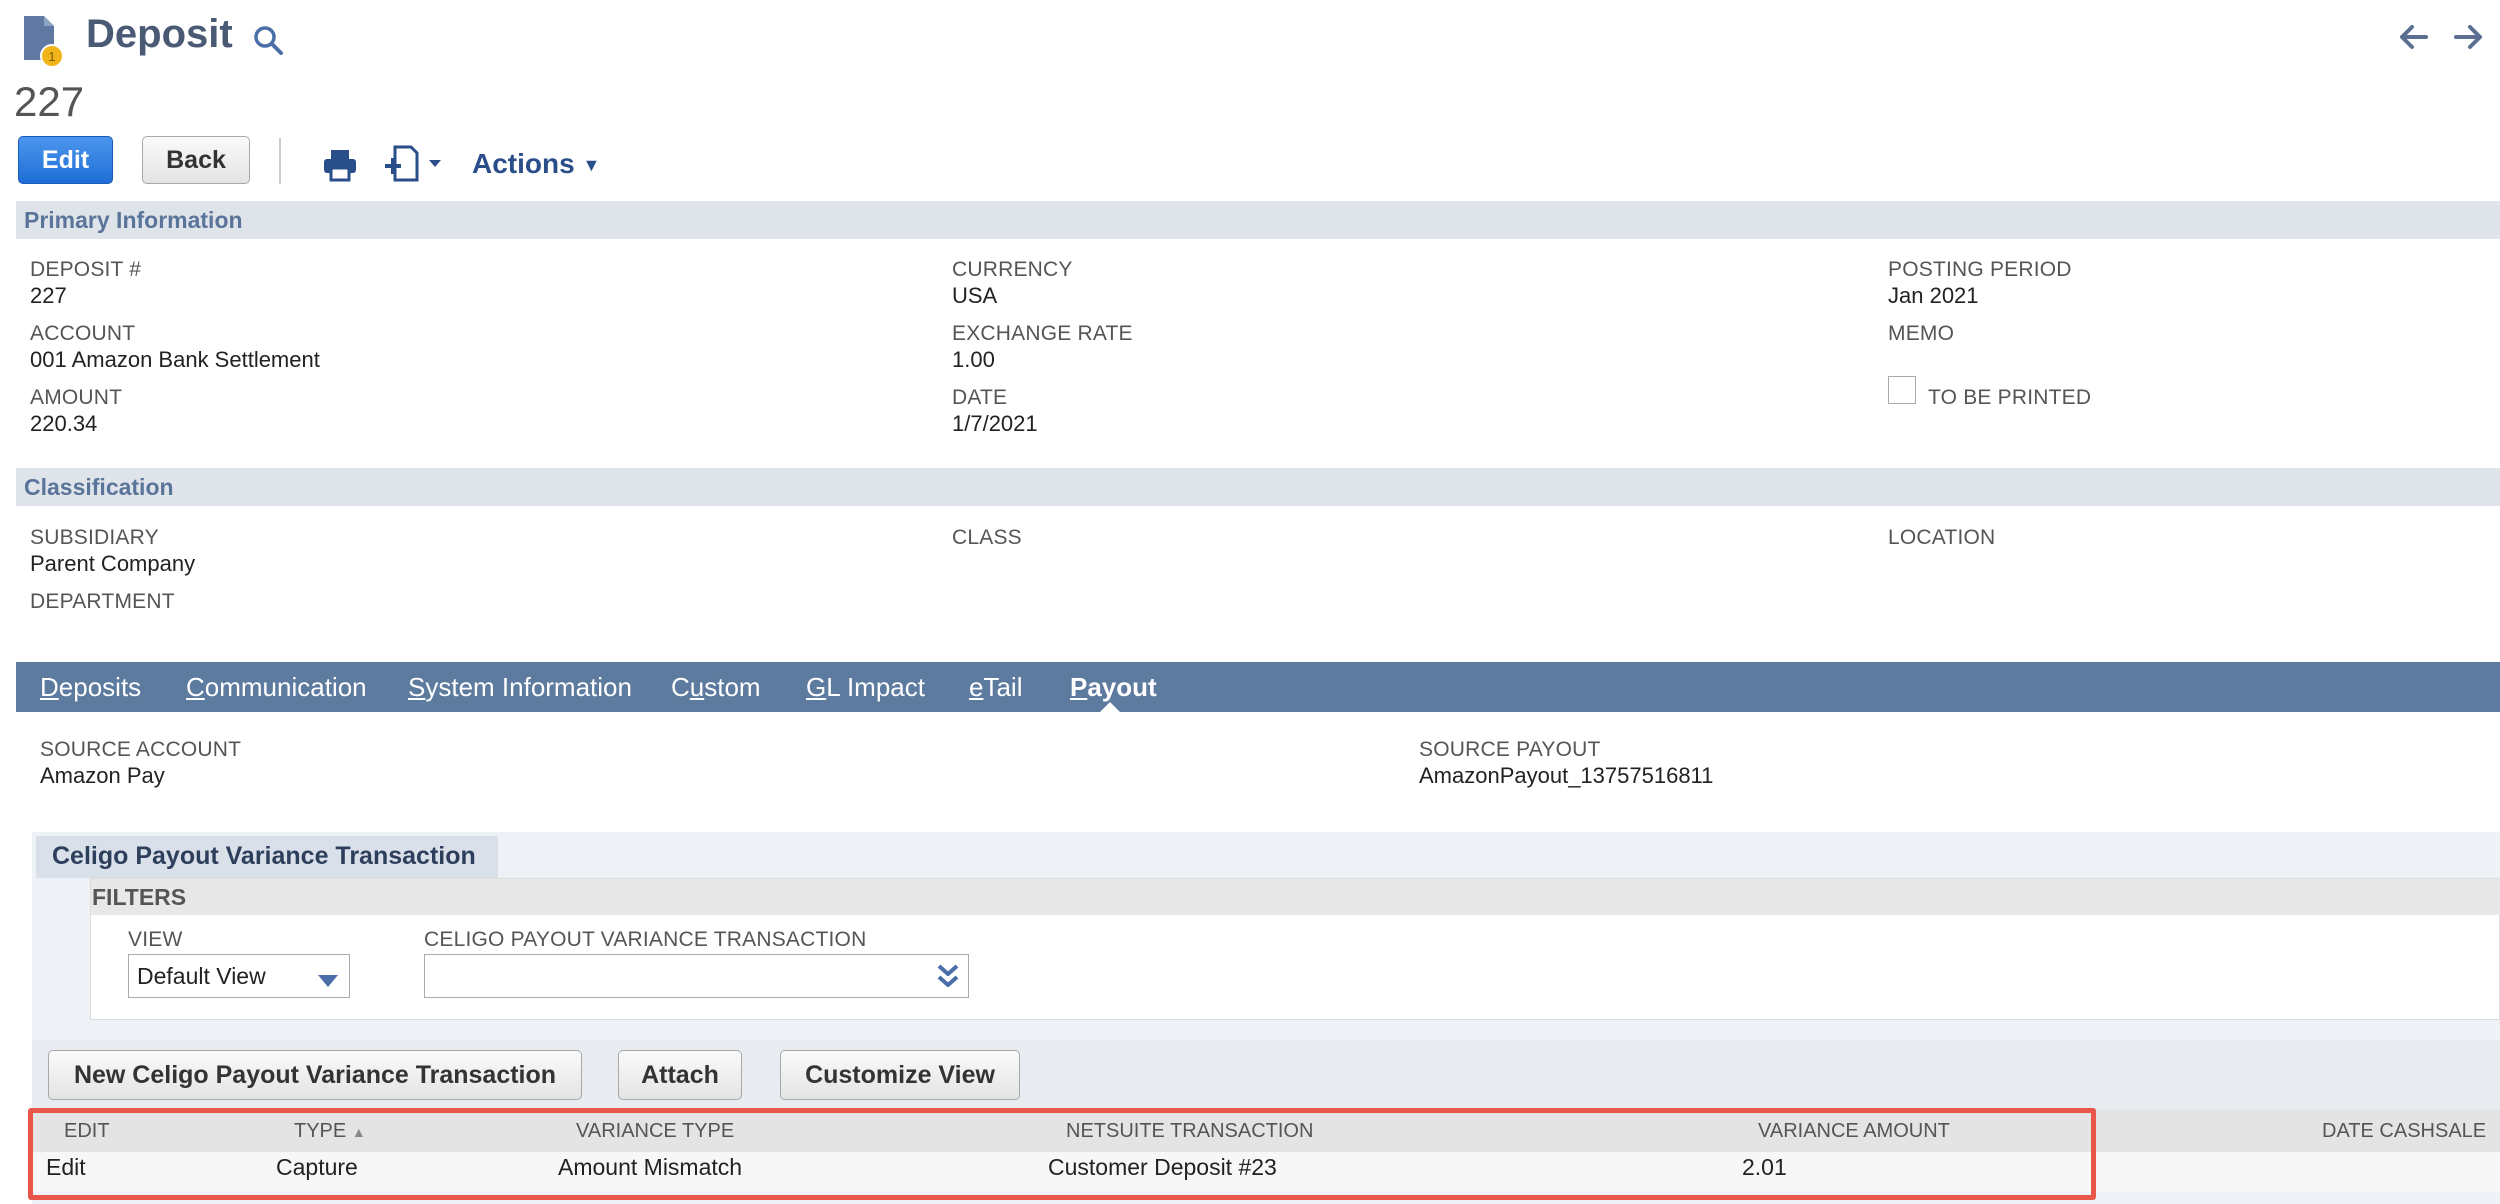 The width and height of the screenshot is (2500, 1204). I want to click on memo-label: MEMO, so click(1921, 333).